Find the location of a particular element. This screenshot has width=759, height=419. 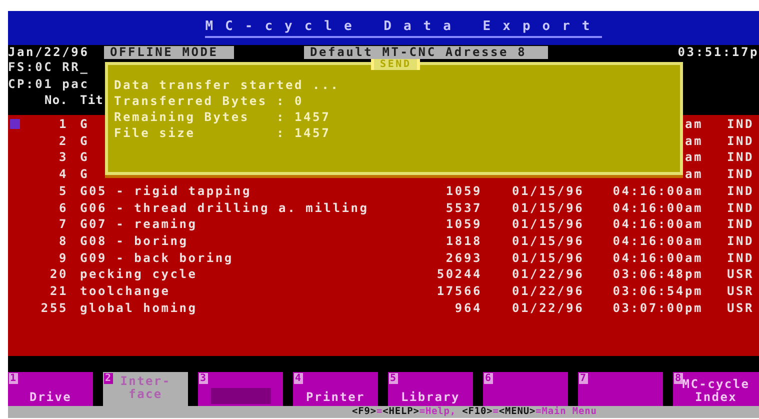

column-header: No. is located at coordinates (56, 101).